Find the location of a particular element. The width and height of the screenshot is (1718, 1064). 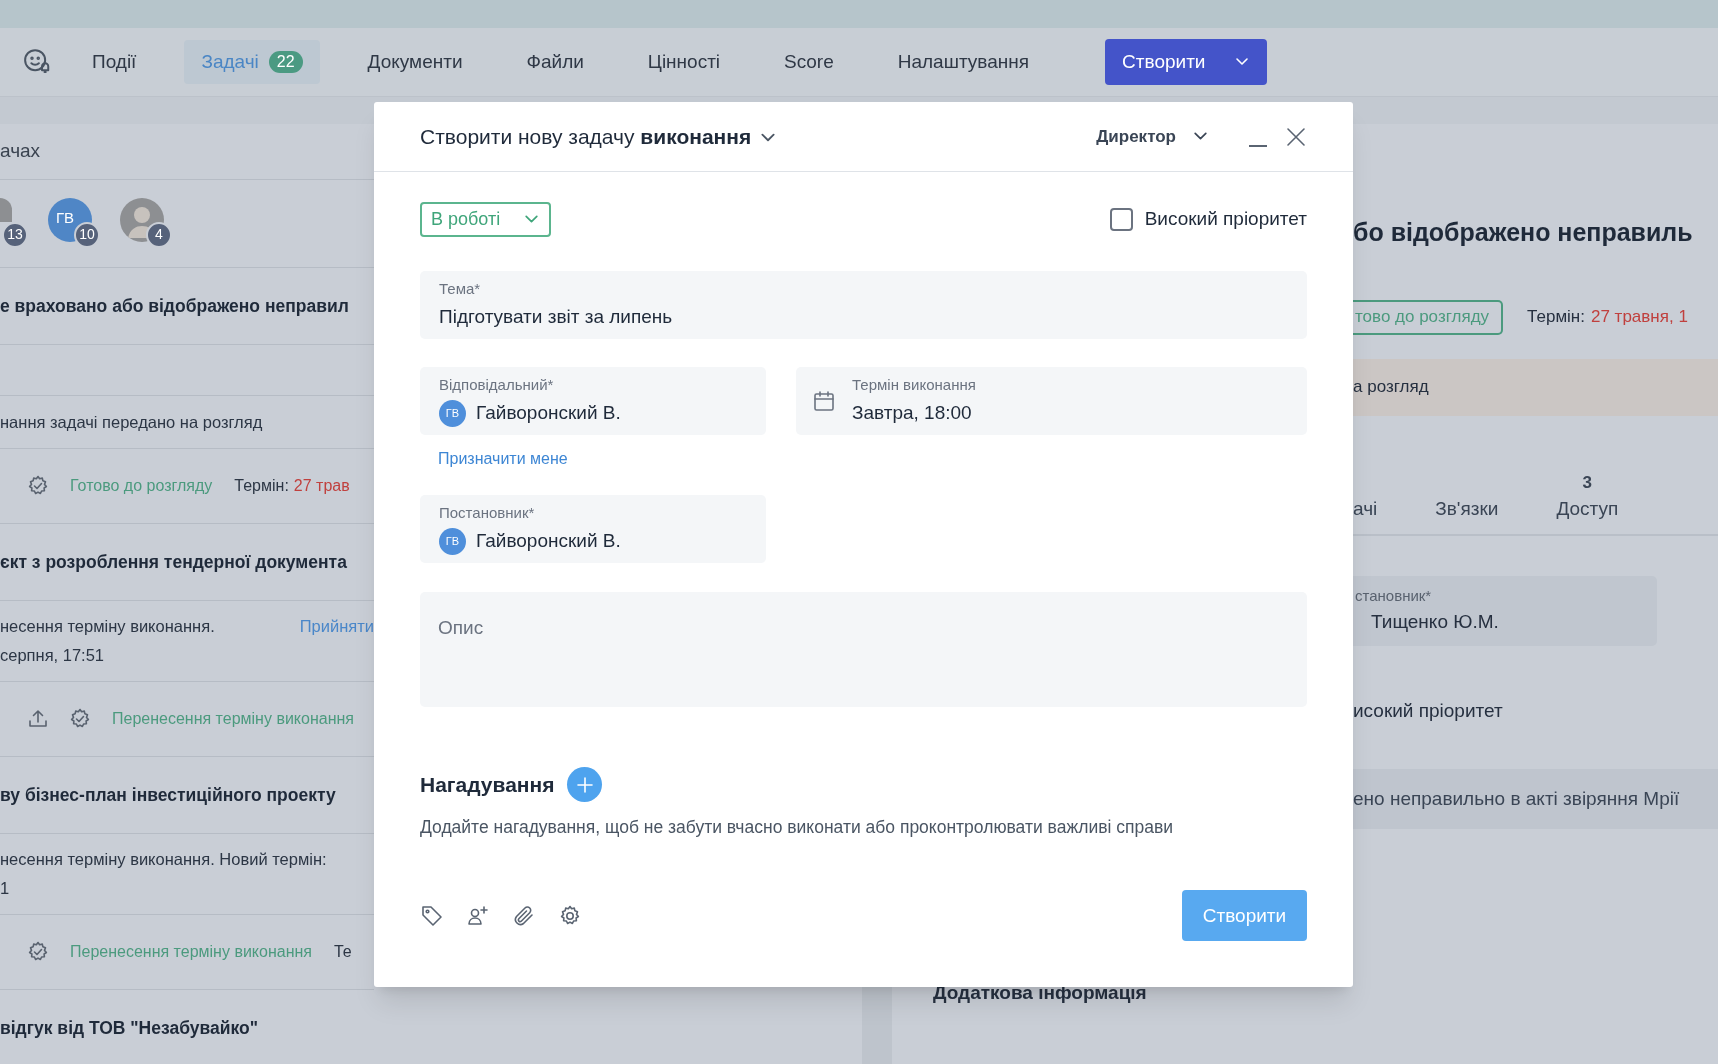

tab: ачі is located at coordinates (1365, 508).